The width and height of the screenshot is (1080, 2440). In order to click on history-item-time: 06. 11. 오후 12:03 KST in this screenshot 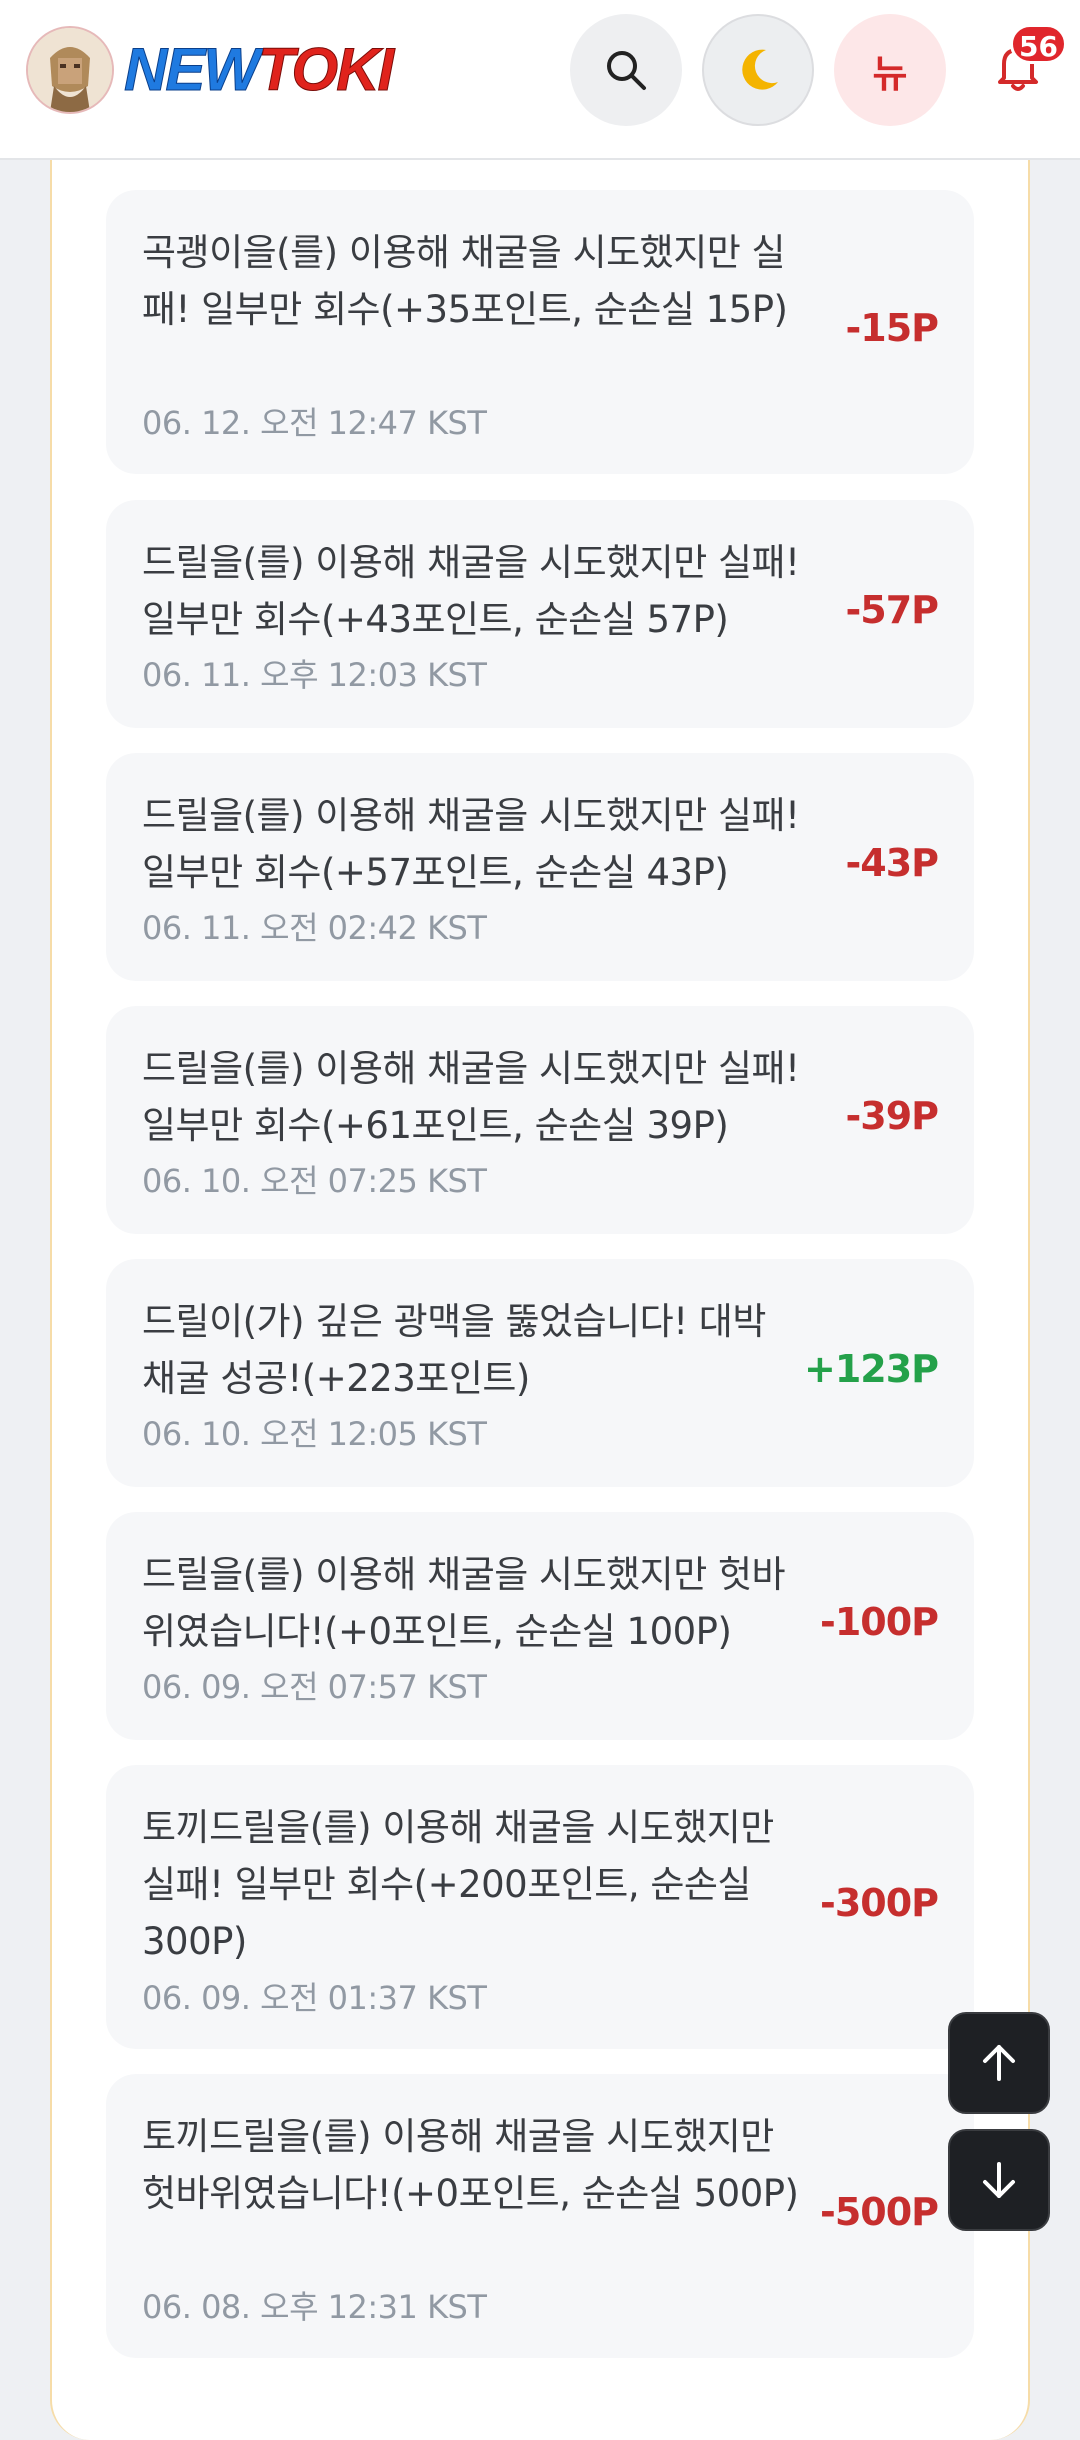, I will do `click(314, 675)`.